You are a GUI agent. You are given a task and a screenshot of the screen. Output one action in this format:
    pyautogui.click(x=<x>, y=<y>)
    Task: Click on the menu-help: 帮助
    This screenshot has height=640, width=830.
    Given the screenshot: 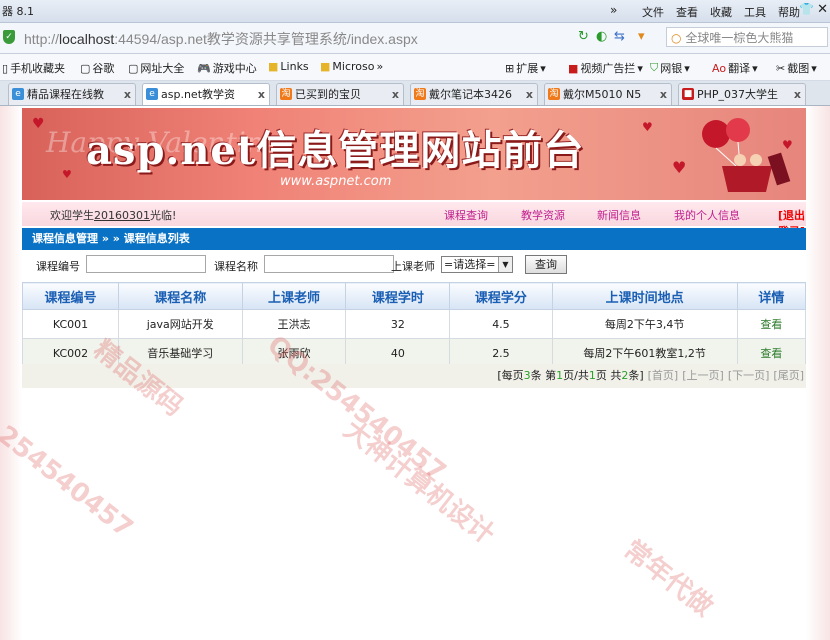 What is the action you would take?
    pyautogui.click(x=789, y=12)
    